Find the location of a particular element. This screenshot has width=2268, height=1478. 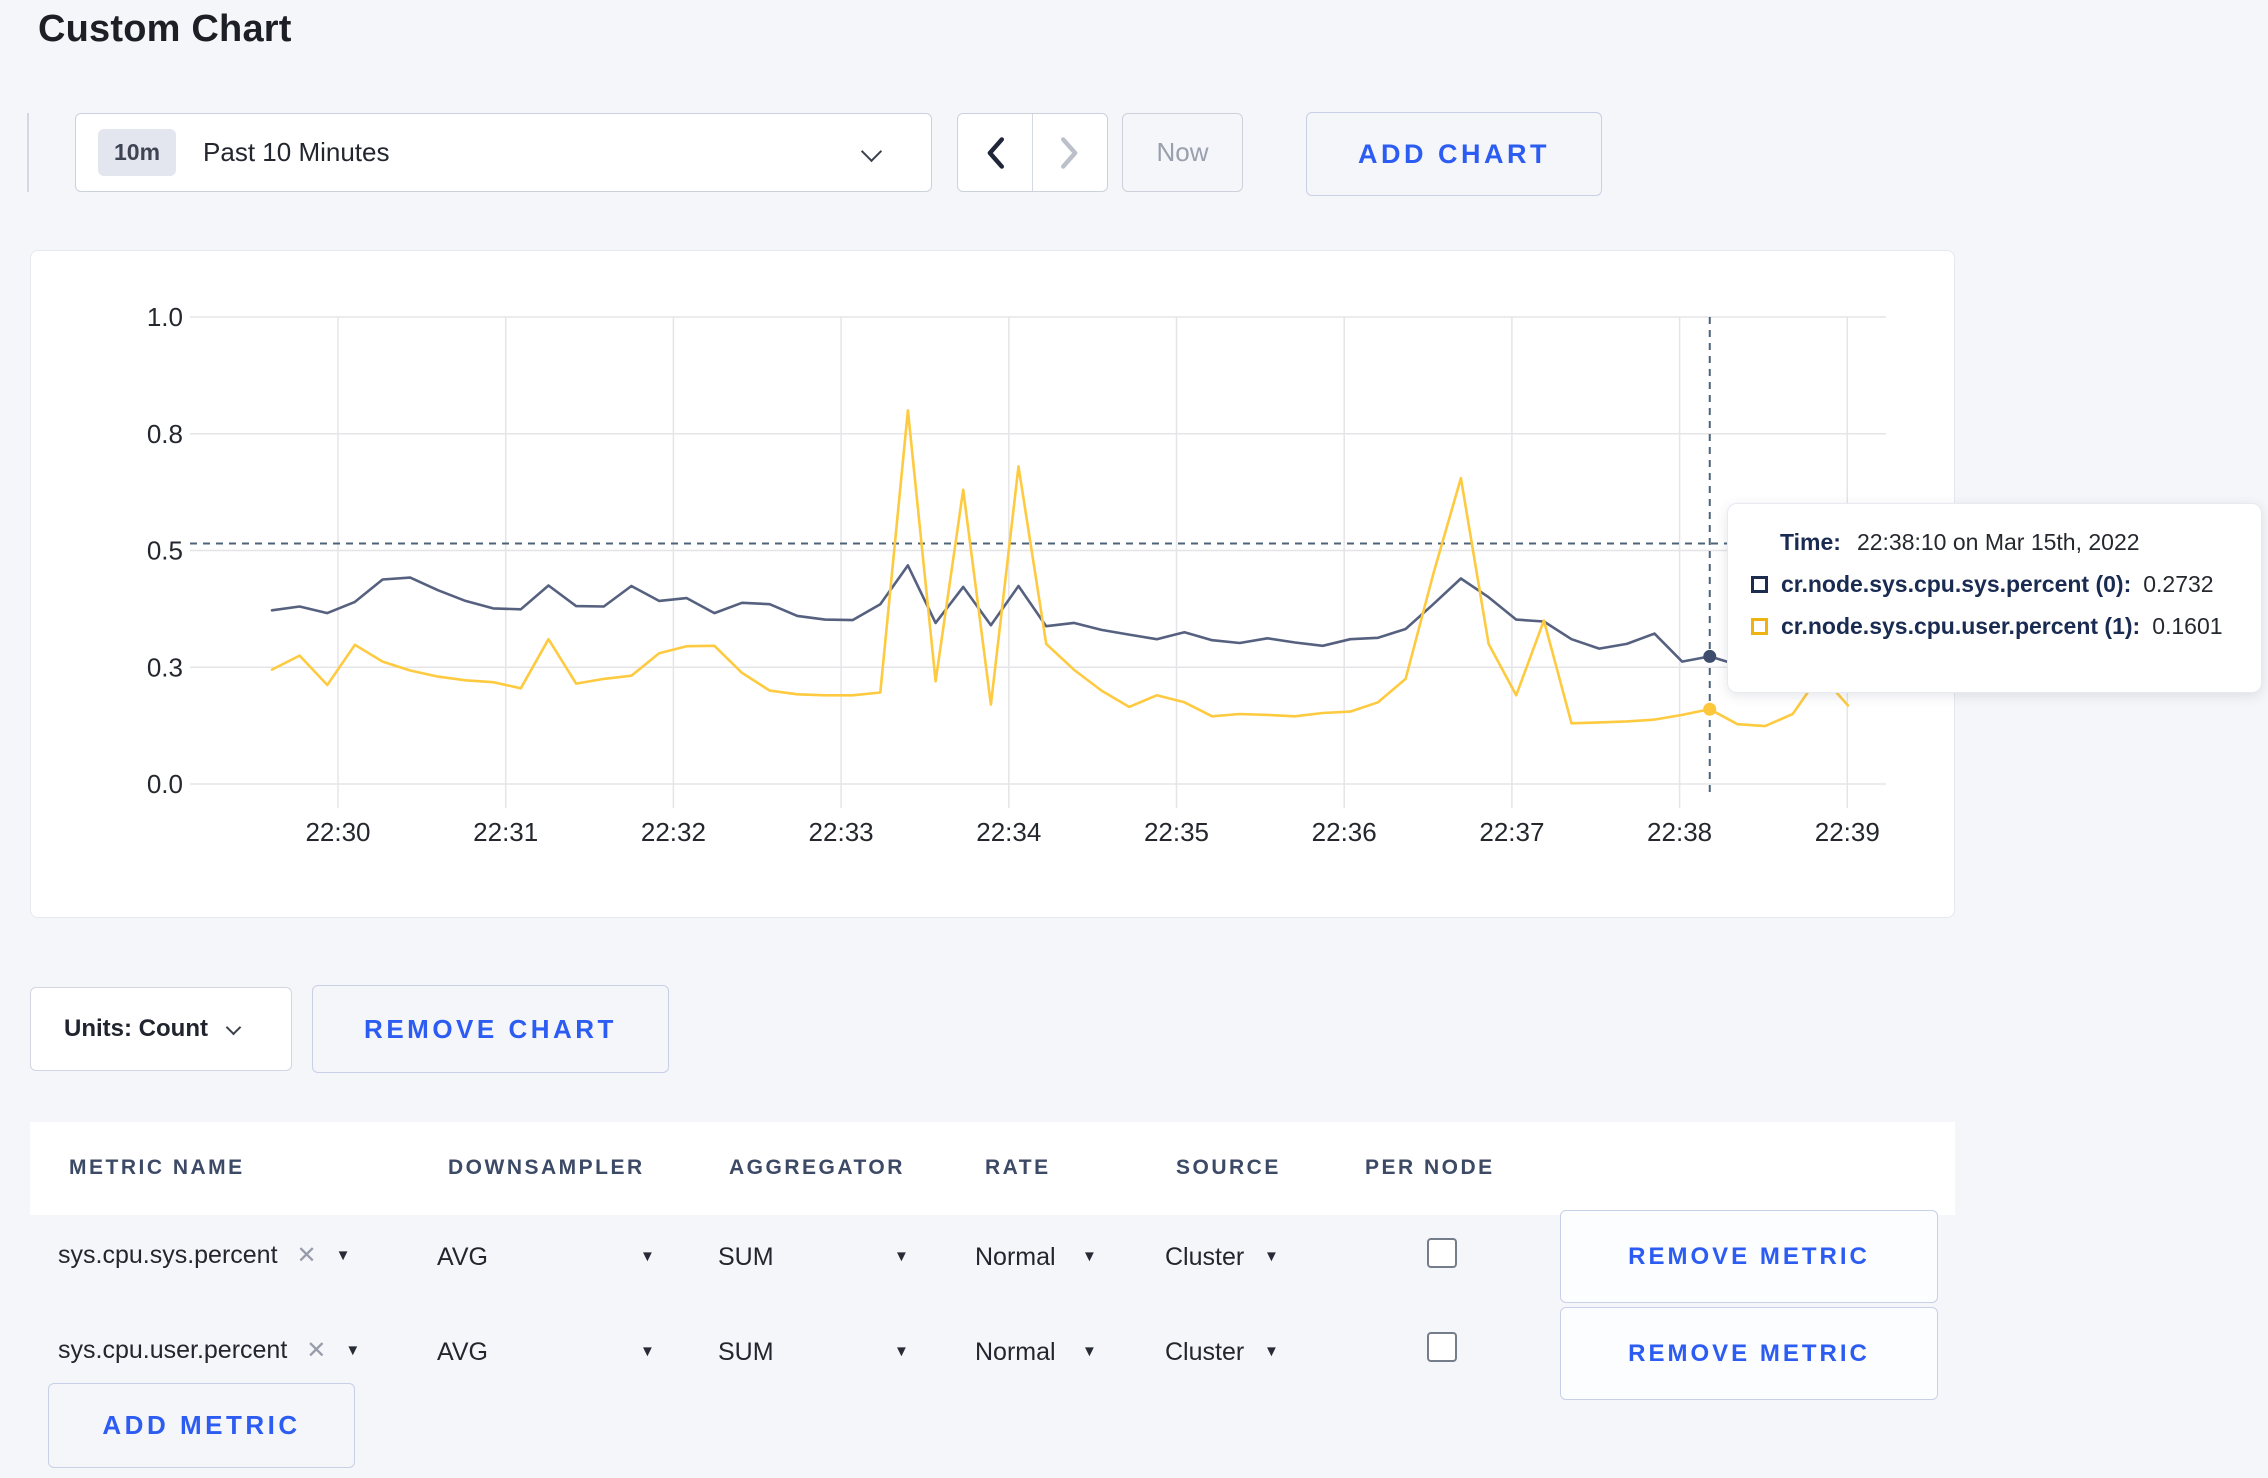

prev-range-button is located at coordinates (995, 152).